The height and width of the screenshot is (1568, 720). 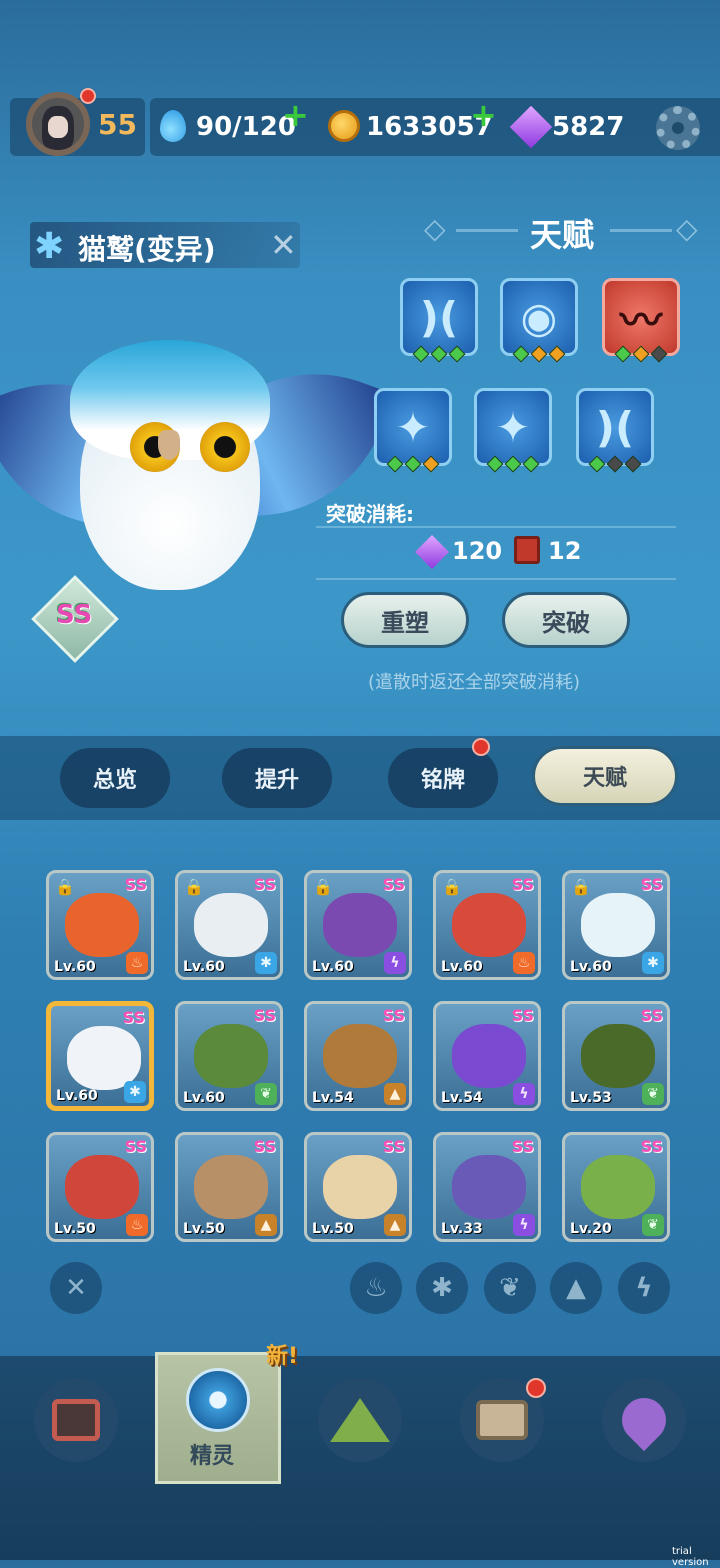 I want to click on ornament-left-icon: ◇, so click(x=435, y=228).